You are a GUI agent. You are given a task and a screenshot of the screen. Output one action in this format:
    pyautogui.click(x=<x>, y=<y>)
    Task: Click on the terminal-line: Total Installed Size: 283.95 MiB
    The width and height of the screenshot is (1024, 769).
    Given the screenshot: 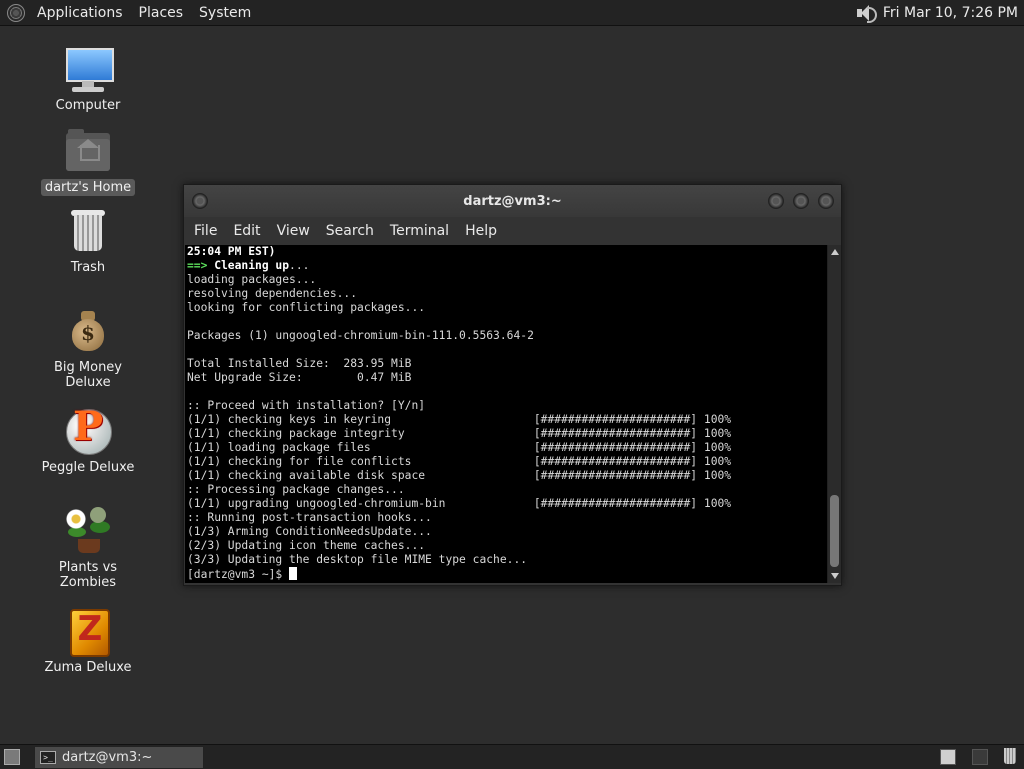 What is the action you would take?
    pyautogui.click(x=299, y=363)
    